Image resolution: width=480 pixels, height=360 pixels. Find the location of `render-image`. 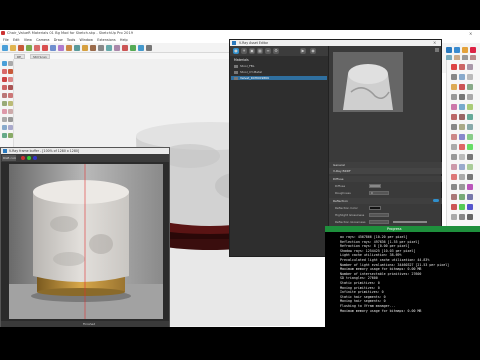

render-image is located at coordinates (86, 241).